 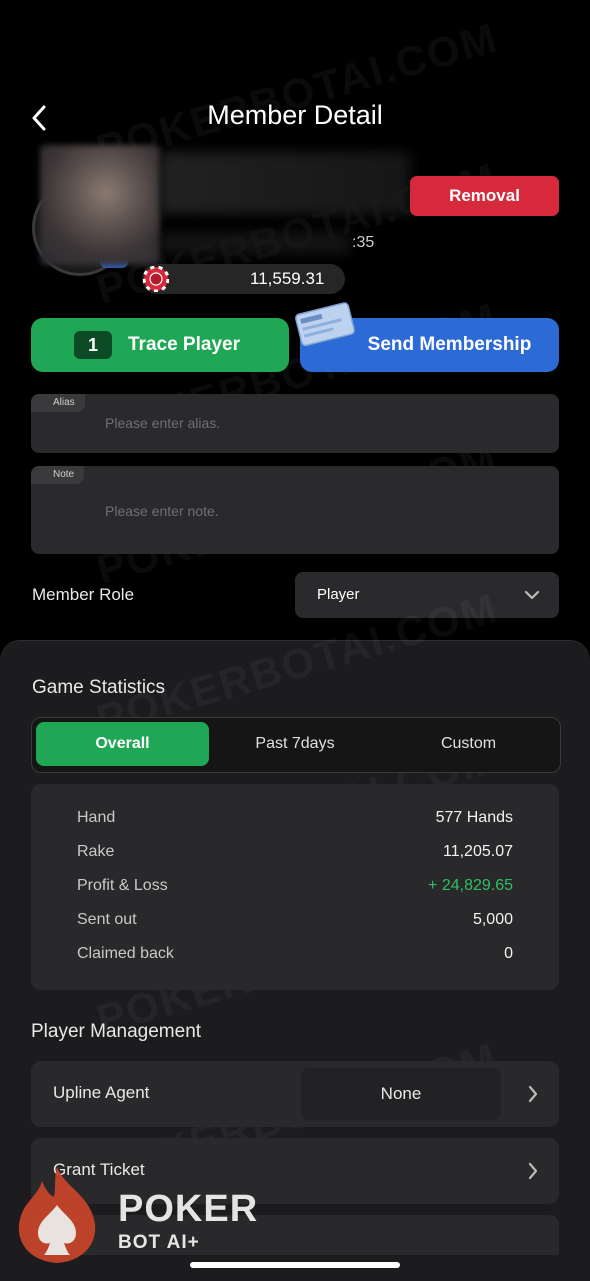 I want to click on stat-label: Sent out, so click(x=107, y=919).